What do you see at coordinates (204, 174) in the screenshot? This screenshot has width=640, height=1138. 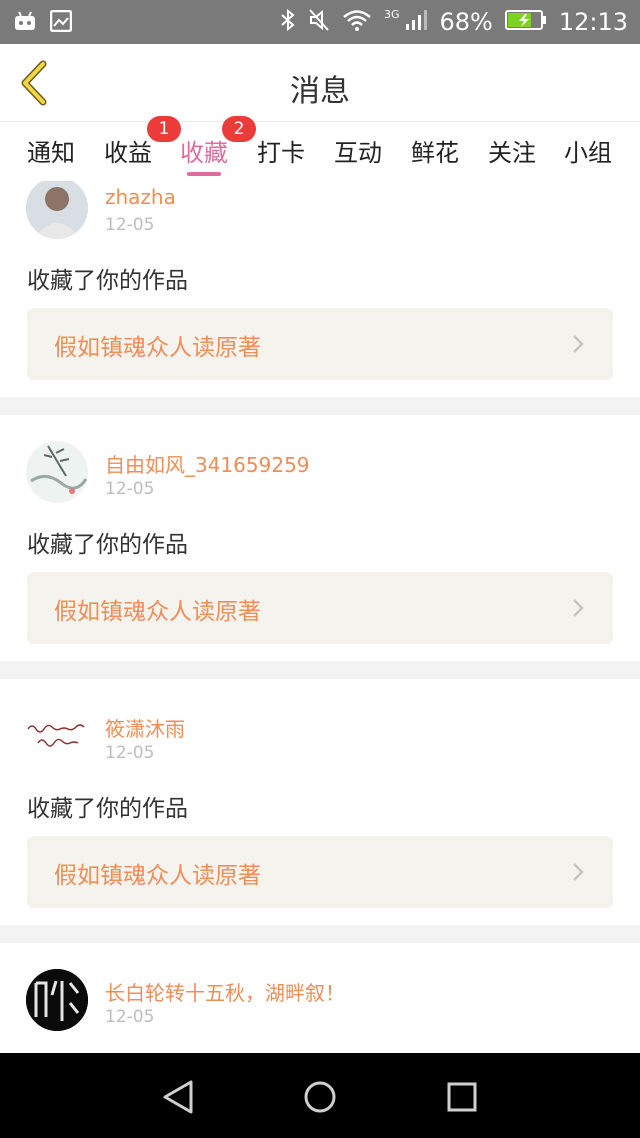 I see `active-tab-indicator` at bounding box center [204, 174].